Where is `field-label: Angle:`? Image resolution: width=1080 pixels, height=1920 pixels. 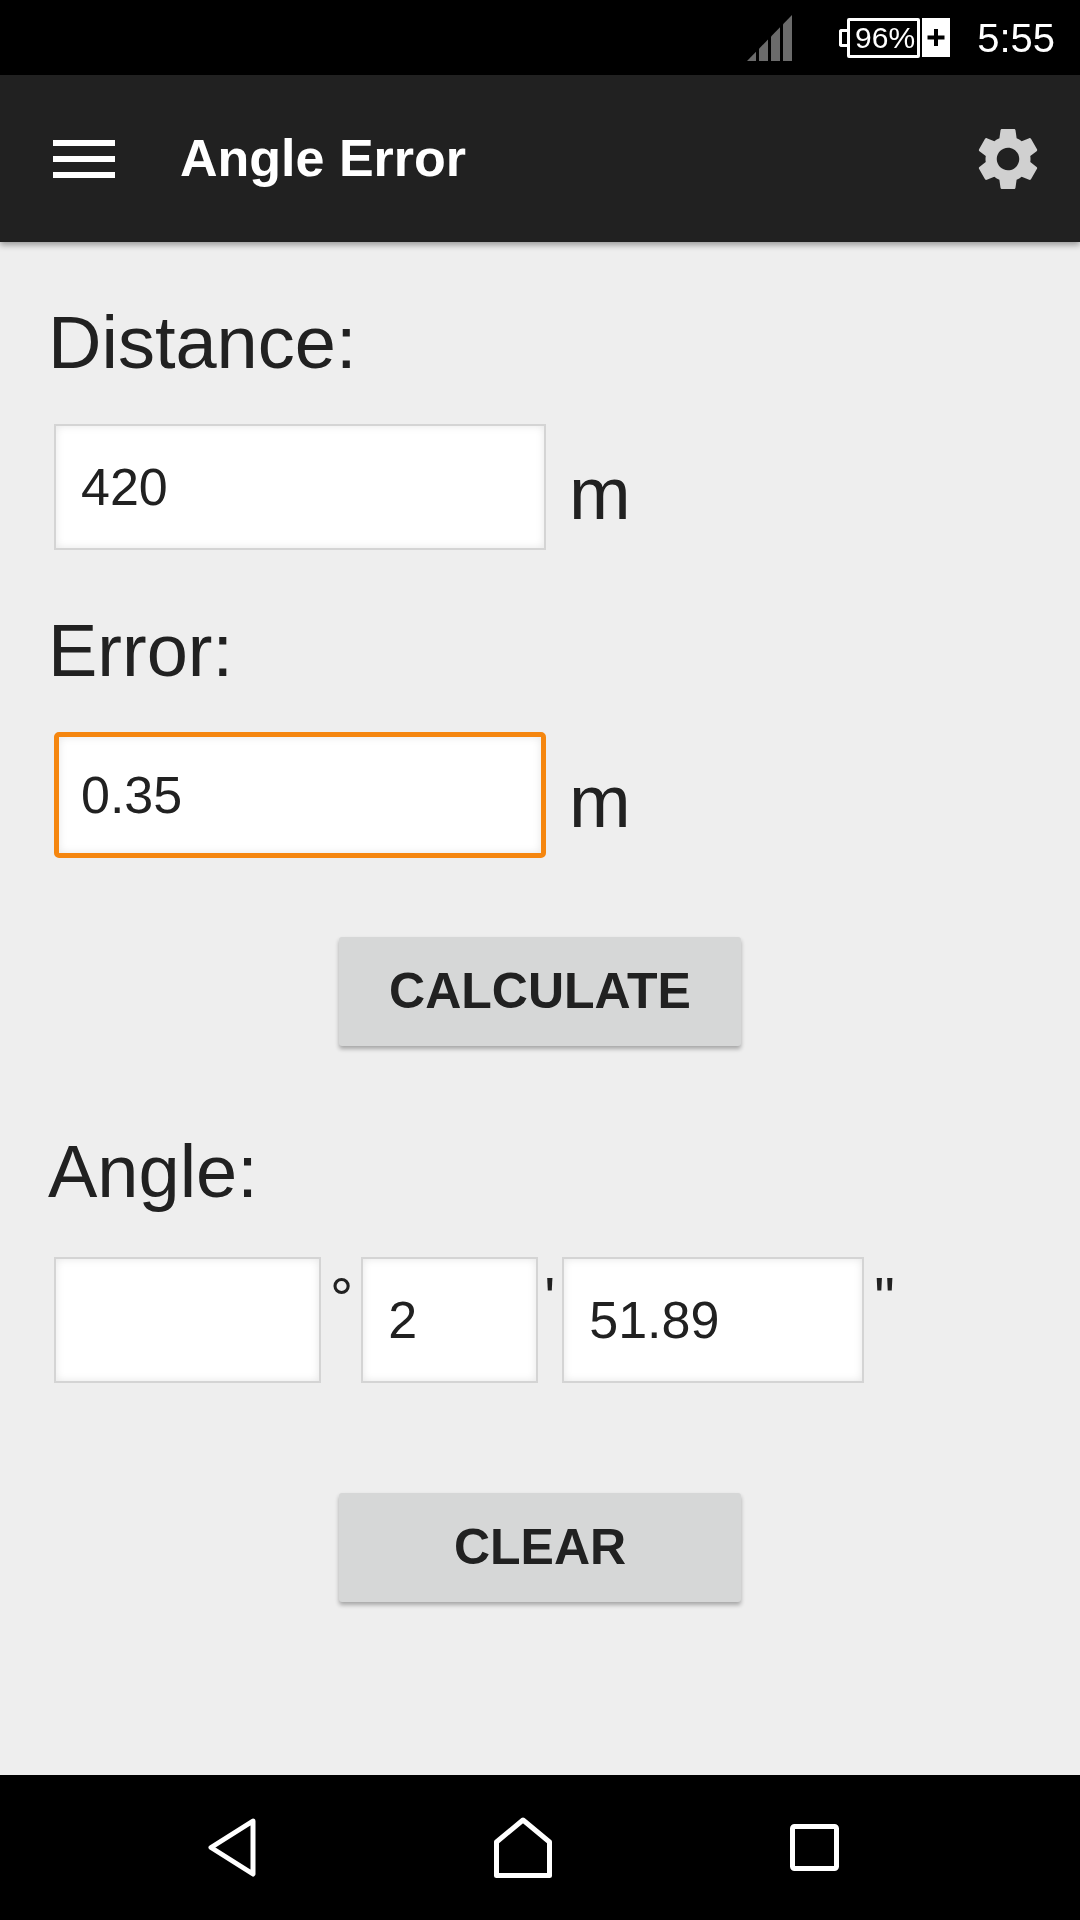
field-label: Angle: is located at coordinates (153, 1172).